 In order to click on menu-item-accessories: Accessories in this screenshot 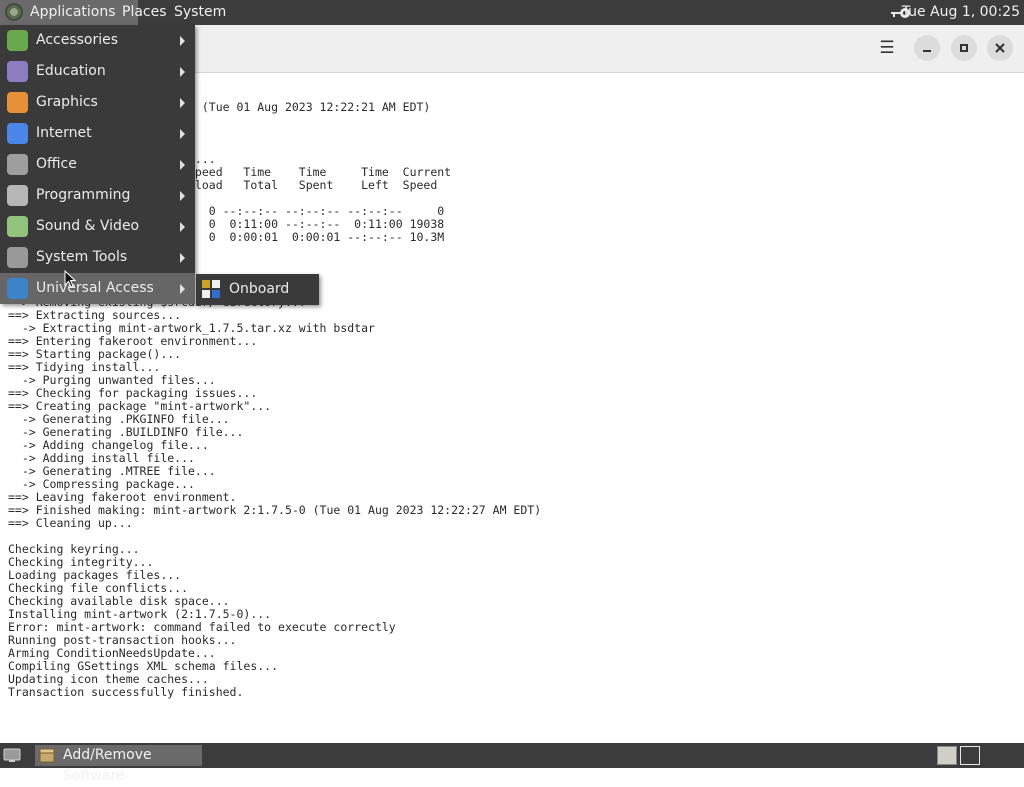, I will do `click(97, 40)`.